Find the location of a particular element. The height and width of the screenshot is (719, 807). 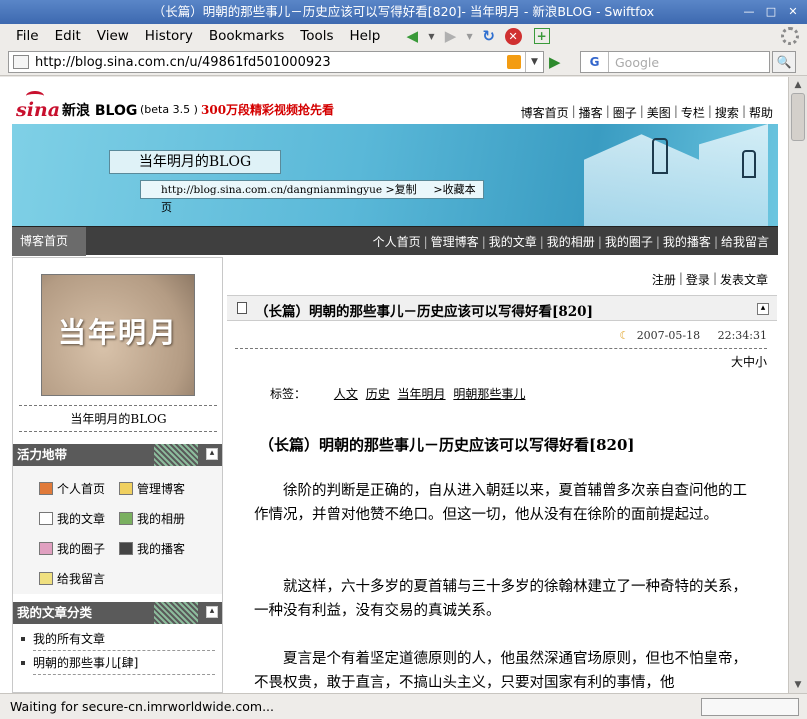

func-personal-home: 个人首页 is located at coordinates (72, 488).